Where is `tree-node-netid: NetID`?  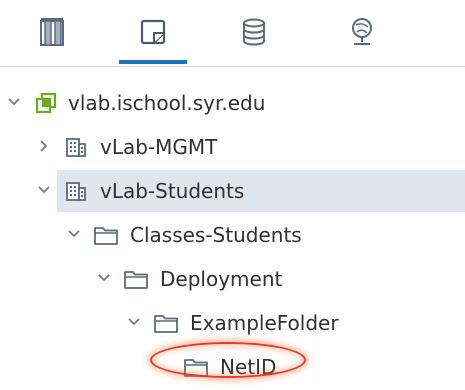 tree-node-netid: NetID is located at coordinates (232, 367).